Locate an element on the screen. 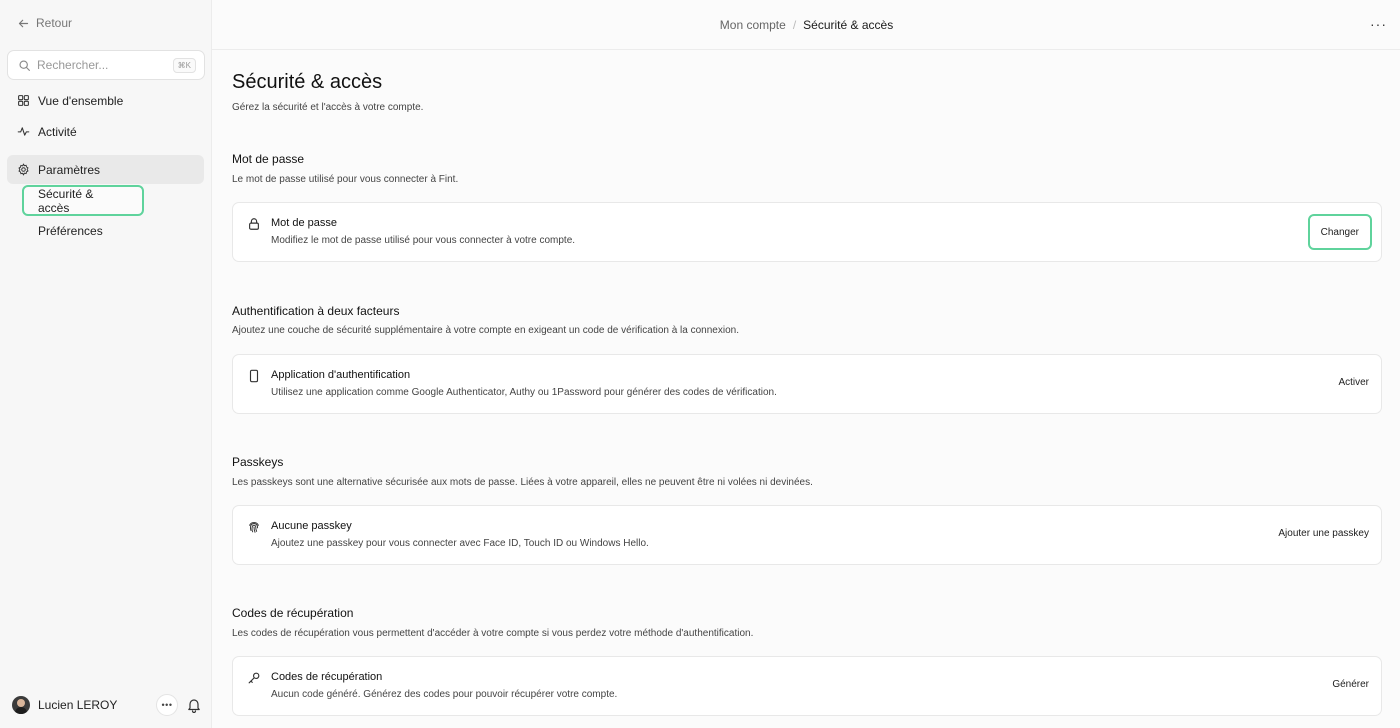  sidebar-item-label: Vue d'ensemble is located at coordinates (81, 100).